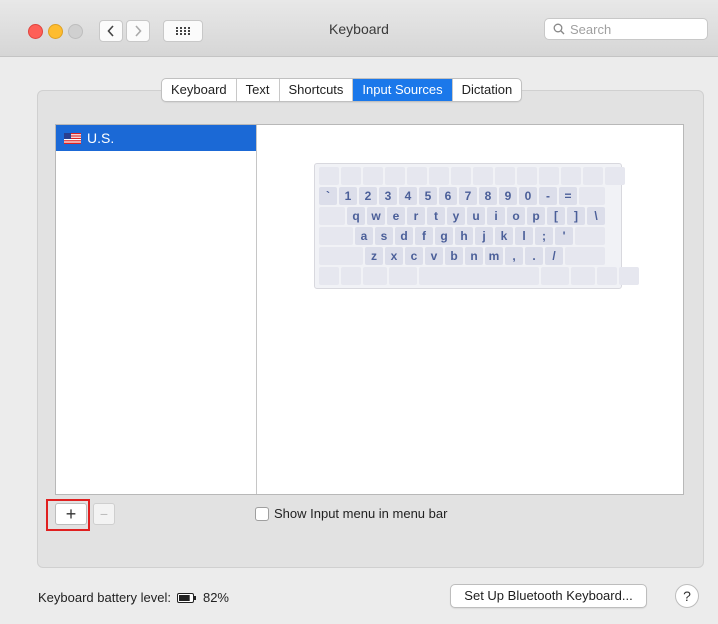  What do you see at coordinates (328, 196) in the screenshot?
I see `key: `` at bounding box center [328, 196].